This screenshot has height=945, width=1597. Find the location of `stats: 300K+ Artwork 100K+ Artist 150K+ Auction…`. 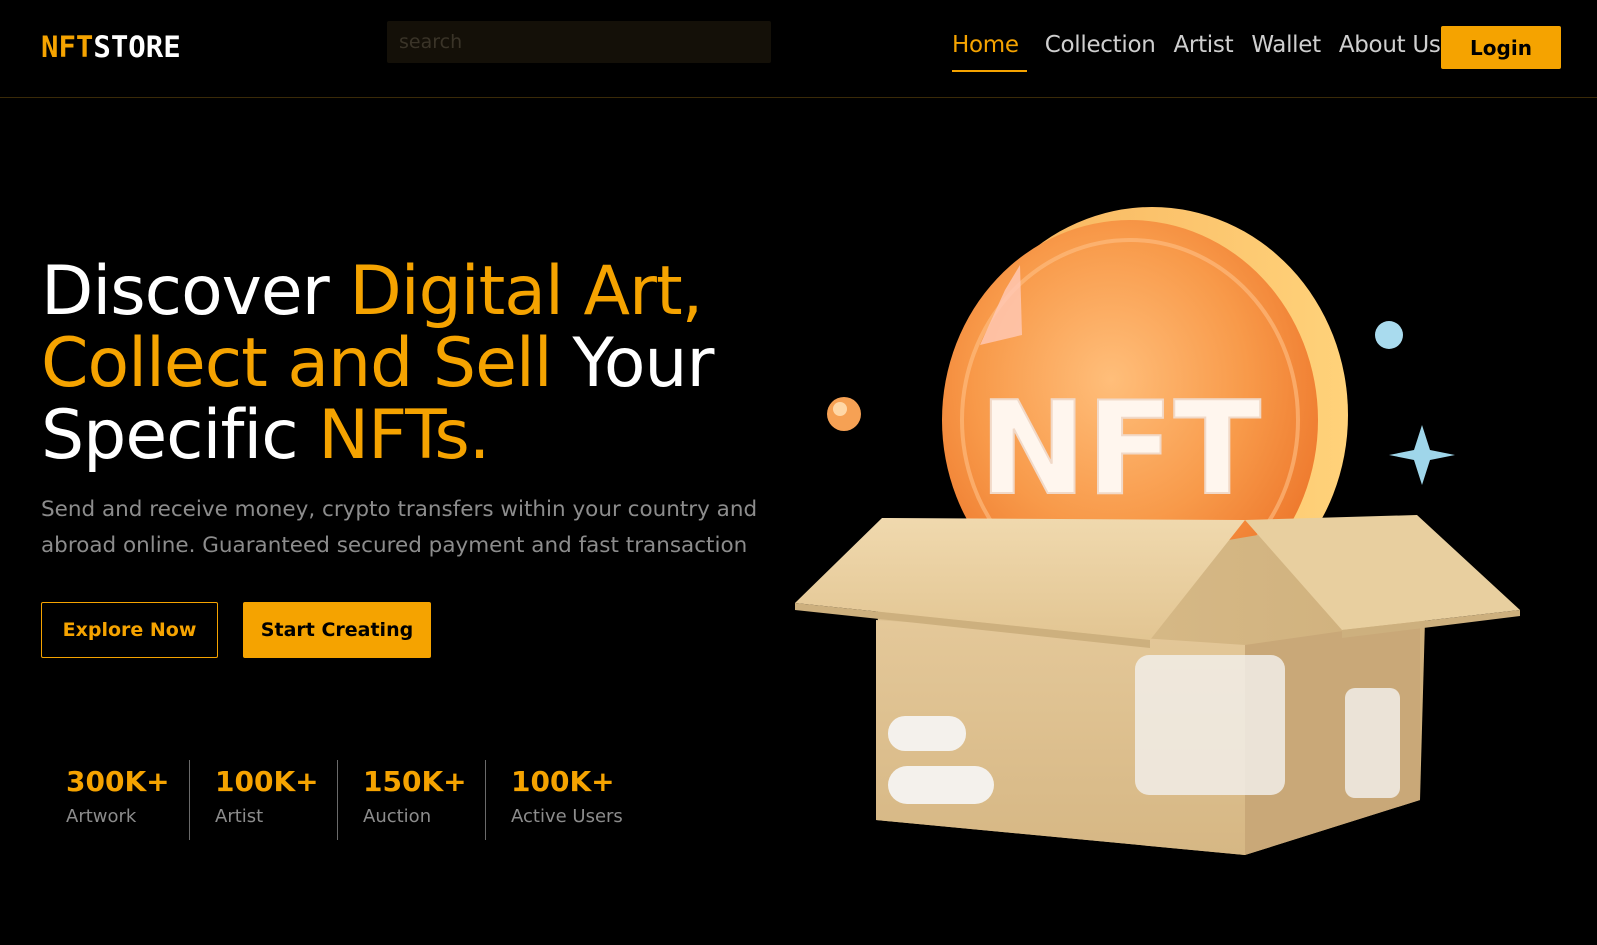

stats: 300K+ Artwork 100K+ Artist 150K+ Auction… is located at coordinates (337, 800).